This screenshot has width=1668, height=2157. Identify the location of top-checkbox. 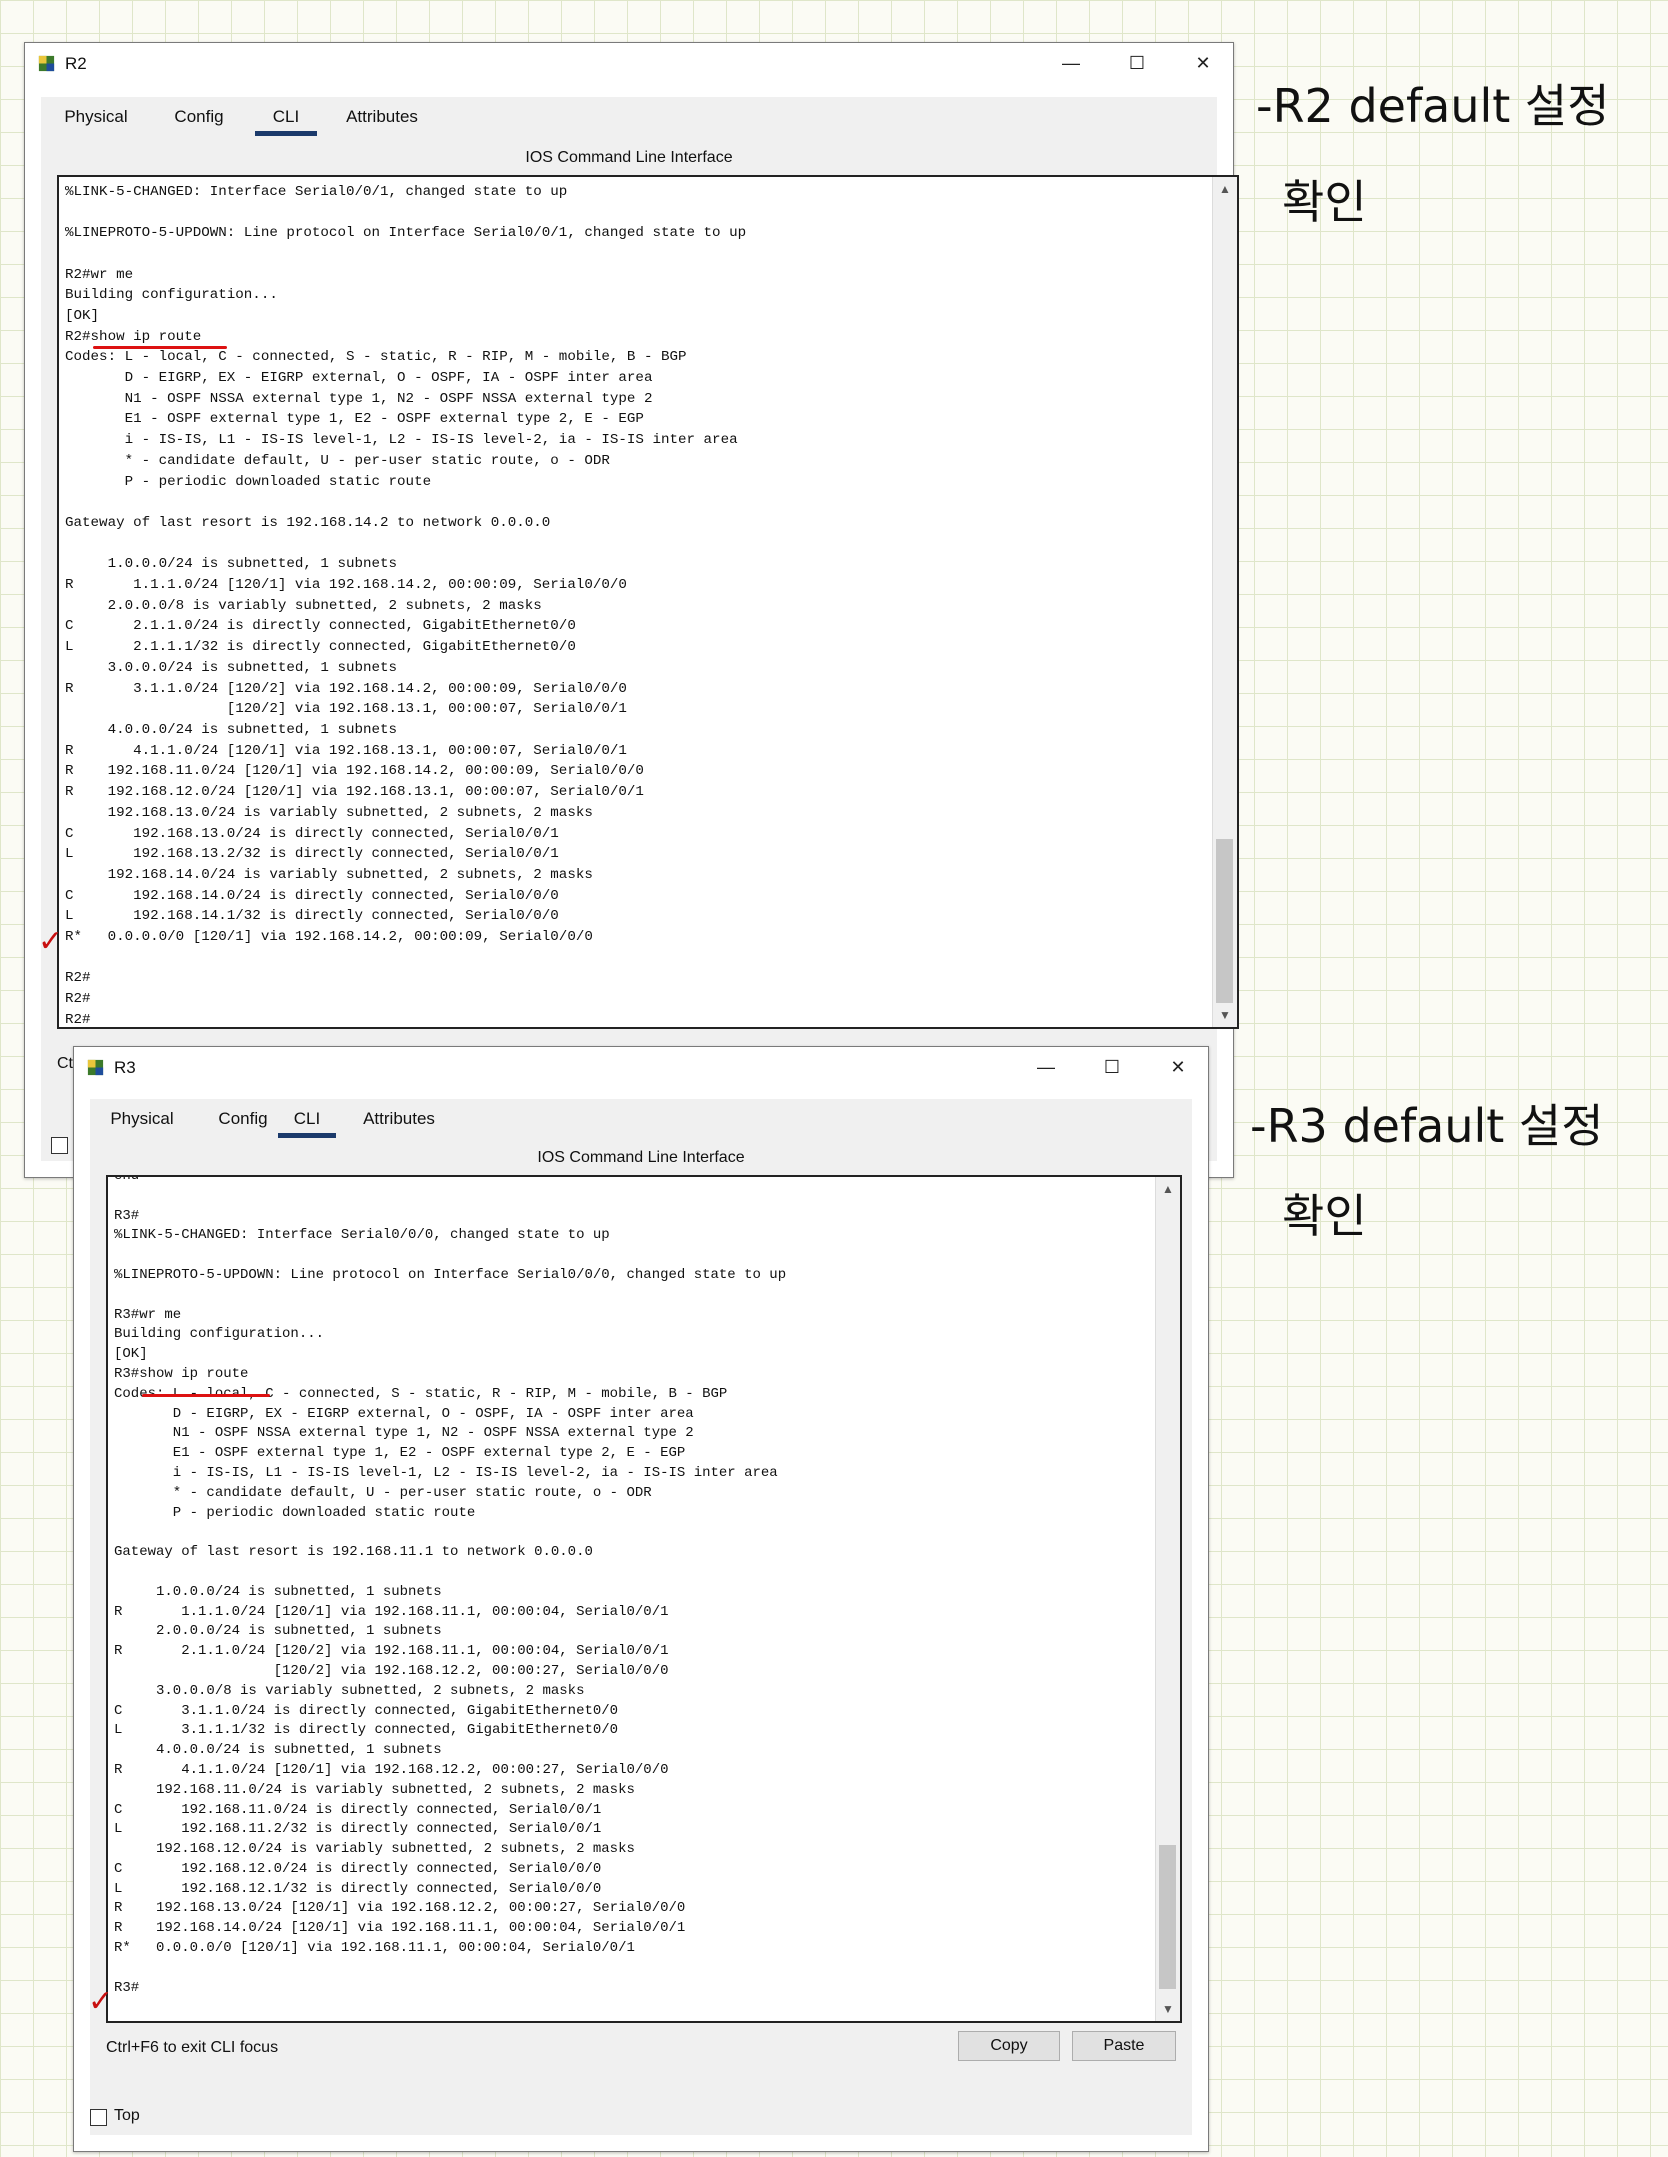
(98, 2117).